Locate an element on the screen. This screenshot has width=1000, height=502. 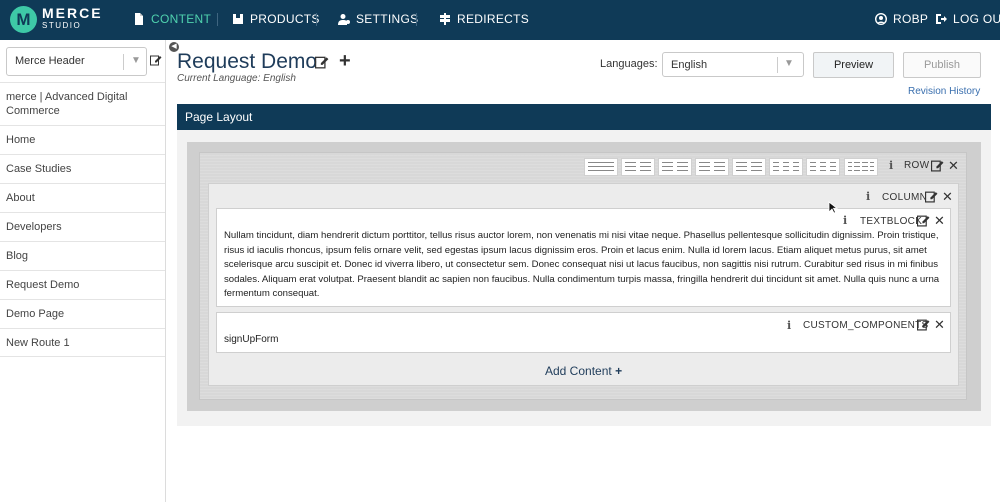
current-language: Current Language: English is located at coordinates (236, 78).